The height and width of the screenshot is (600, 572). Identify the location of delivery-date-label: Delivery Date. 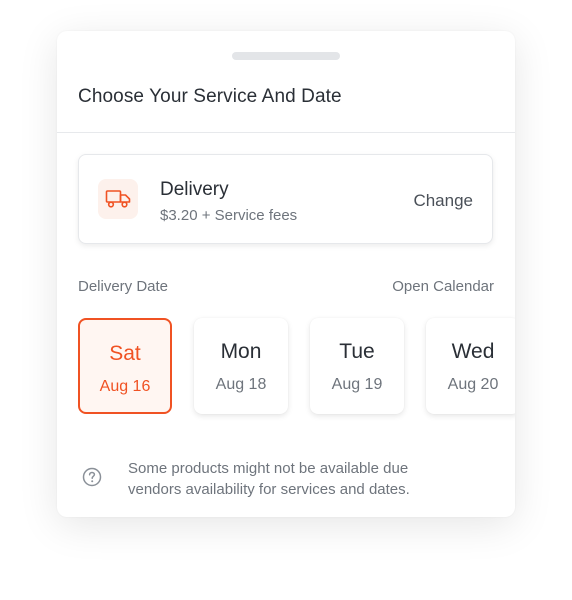
(123, 286).